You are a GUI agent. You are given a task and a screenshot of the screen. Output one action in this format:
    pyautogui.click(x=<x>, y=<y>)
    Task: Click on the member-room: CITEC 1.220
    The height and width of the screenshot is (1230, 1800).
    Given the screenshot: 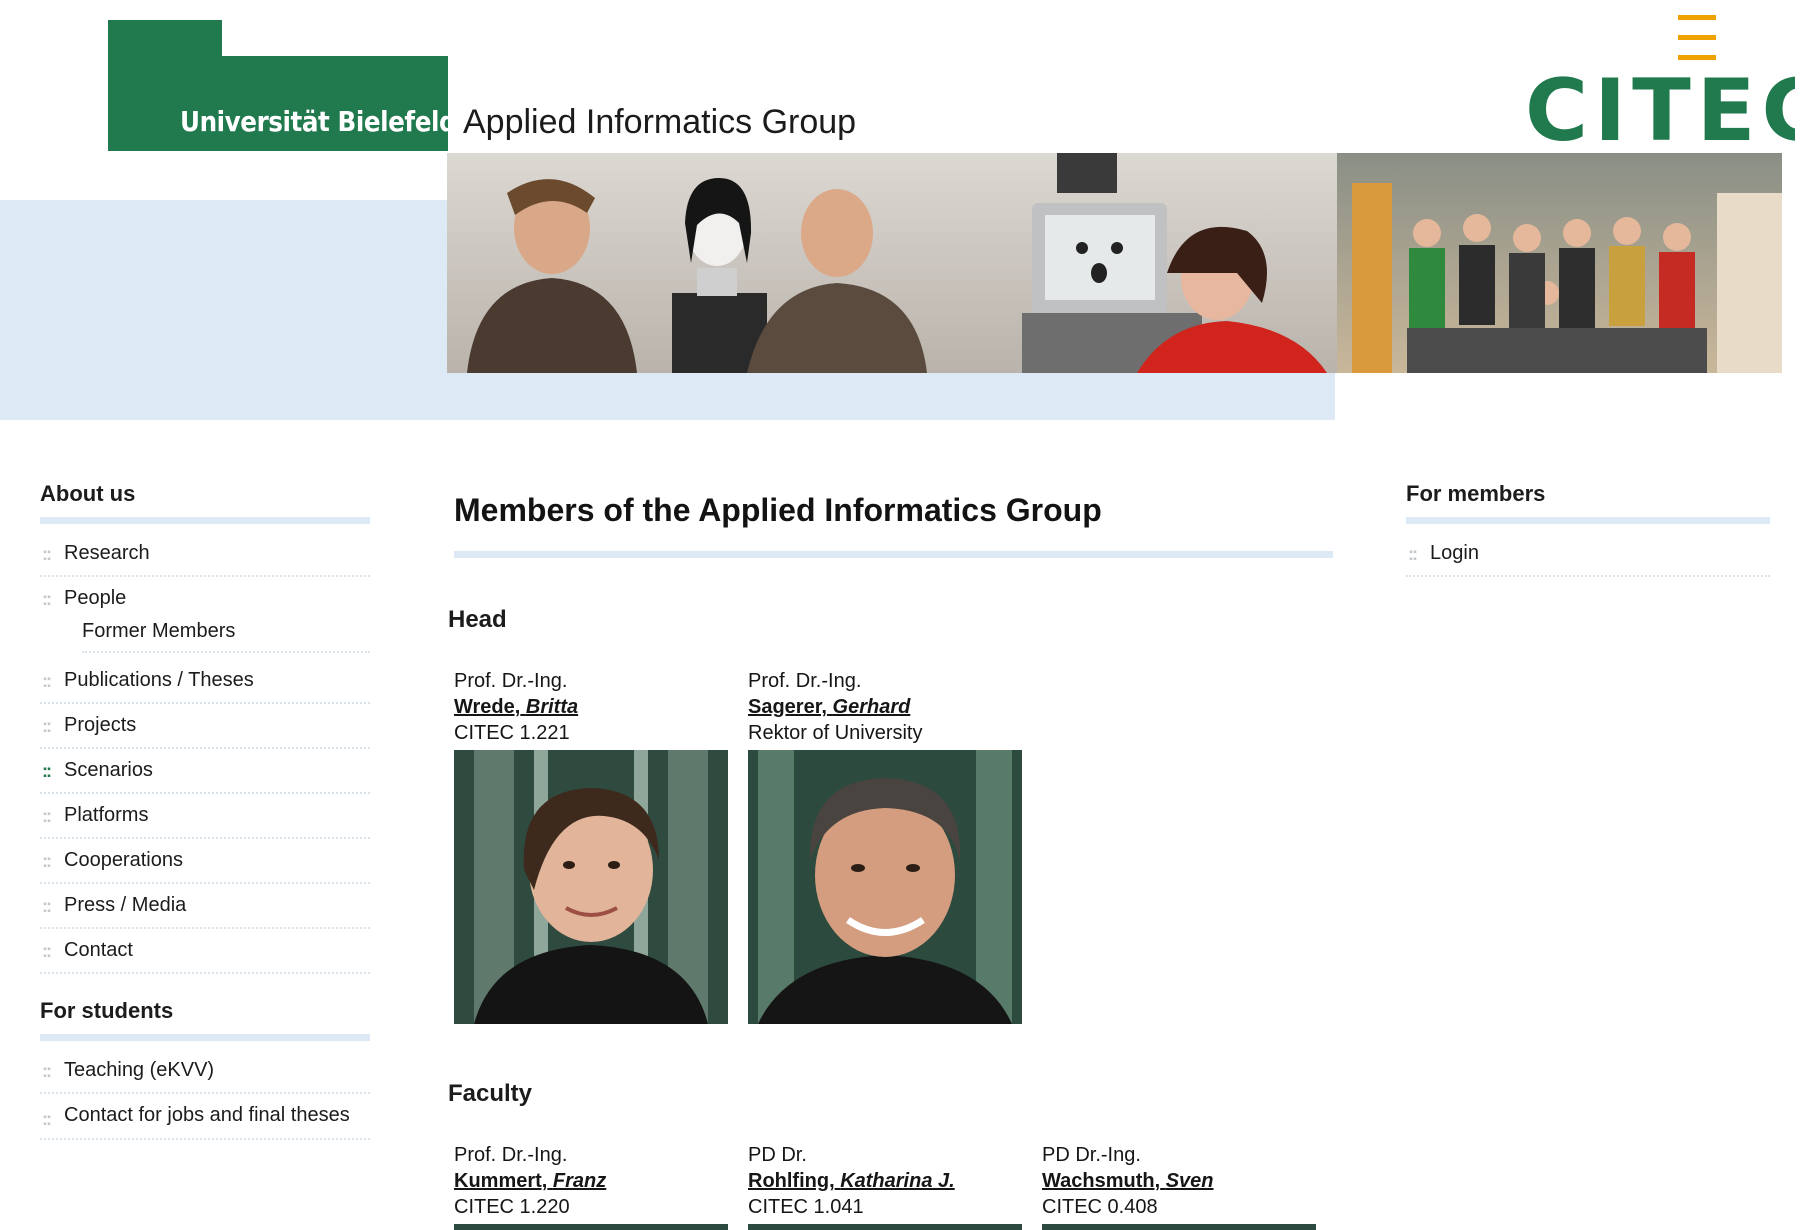 What is the action you would take?
    pyautogui.click(x=512, y=1207)
    